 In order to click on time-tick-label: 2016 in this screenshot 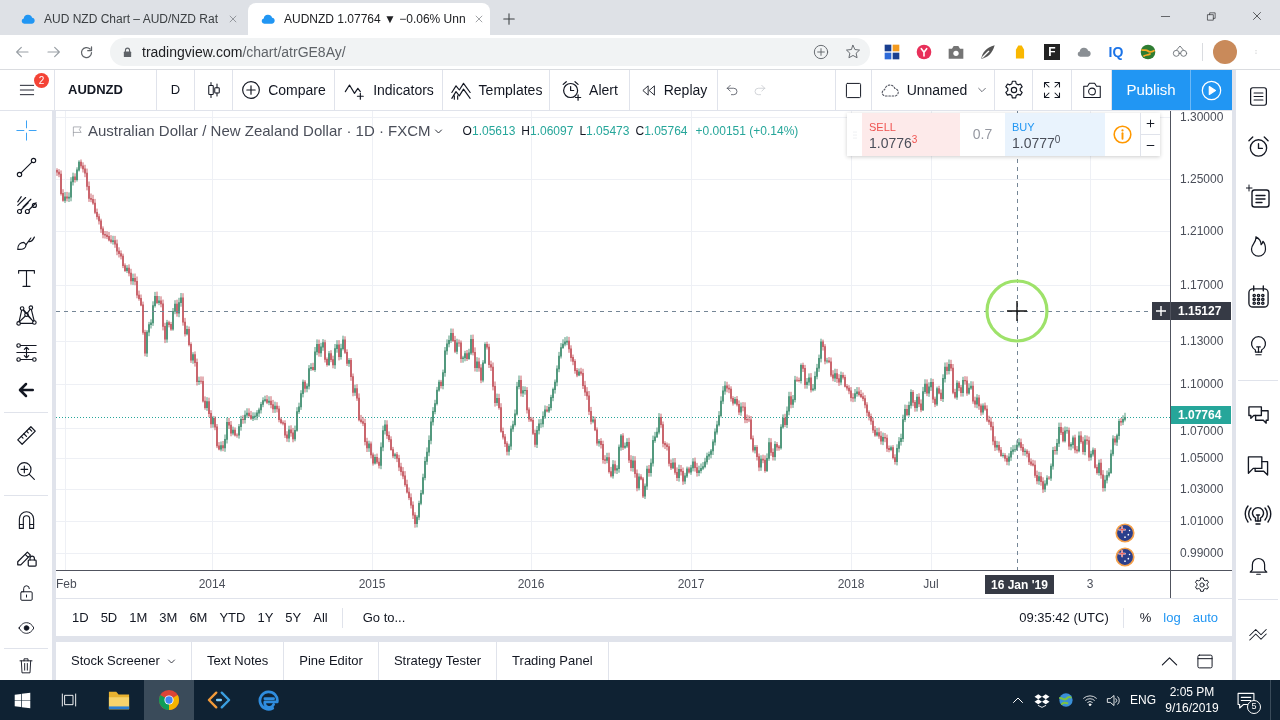, I will do `click(531, 584)`.